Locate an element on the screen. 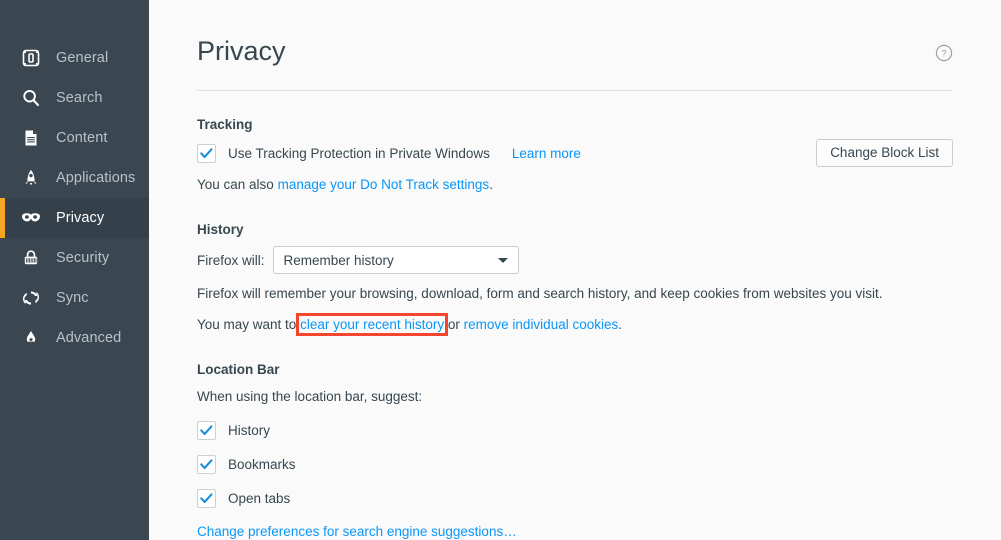  padlock-icon is located at coordinates (31, 258).